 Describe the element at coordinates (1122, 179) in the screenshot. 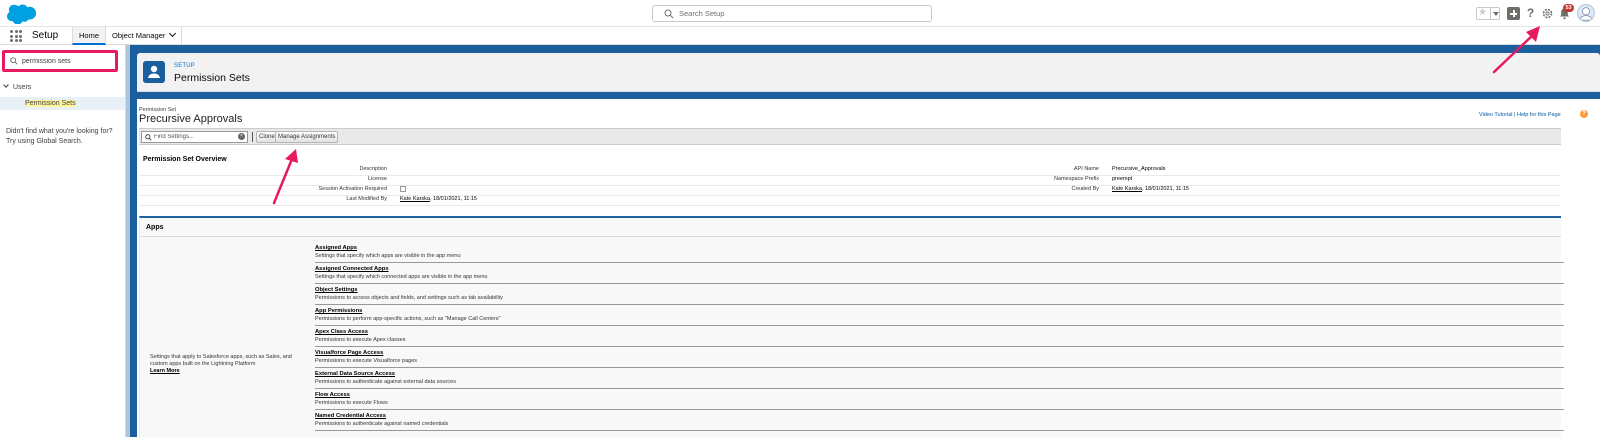

I see `field-value: preempt` at that location.